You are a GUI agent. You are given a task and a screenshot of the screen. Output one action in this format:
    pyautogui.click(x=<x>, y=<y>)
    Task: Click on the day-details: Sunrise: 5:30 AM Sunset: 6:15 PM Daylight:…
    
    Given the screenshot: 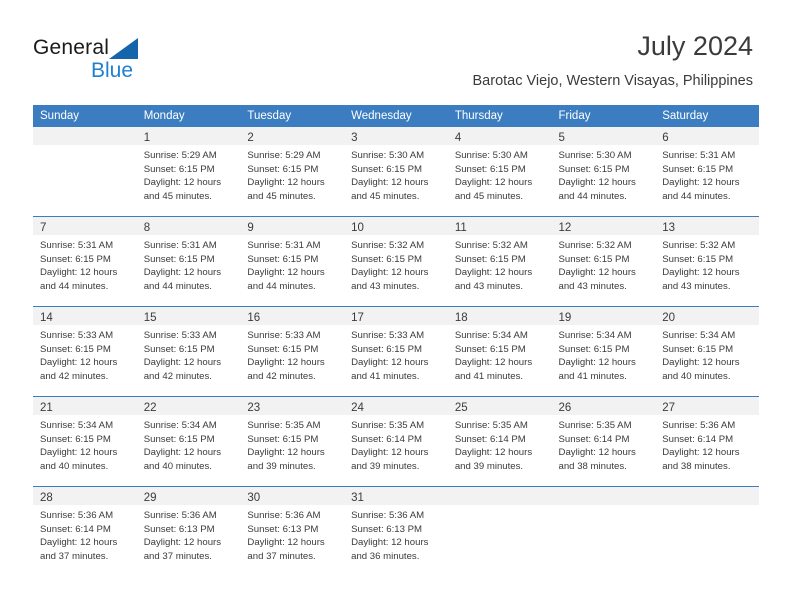 What is the action you would take?
    pyautogui.click(x=604, y=174)
    